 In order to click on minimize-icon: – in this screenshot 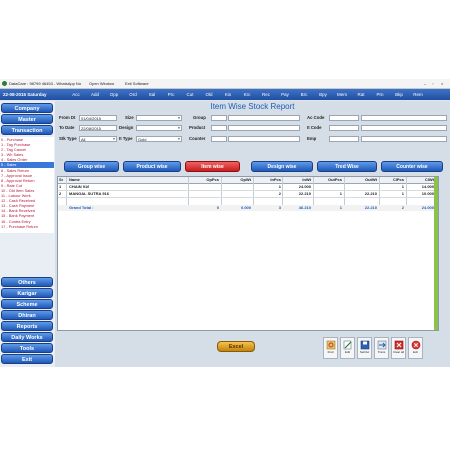, I will do `click(425, 83)`.